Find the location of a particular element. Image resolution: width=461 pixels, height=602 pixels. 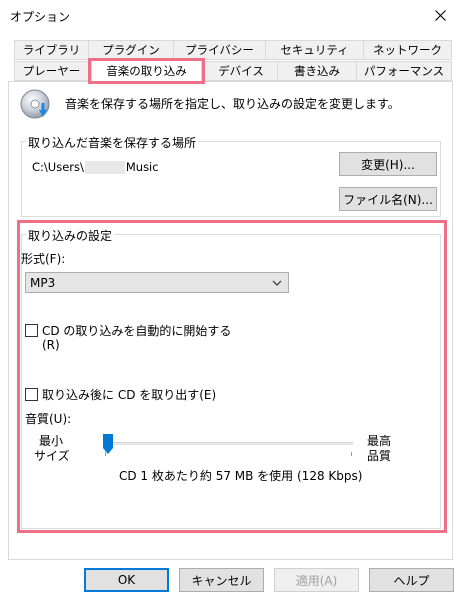

close-button is located at coordinates (440, 15).